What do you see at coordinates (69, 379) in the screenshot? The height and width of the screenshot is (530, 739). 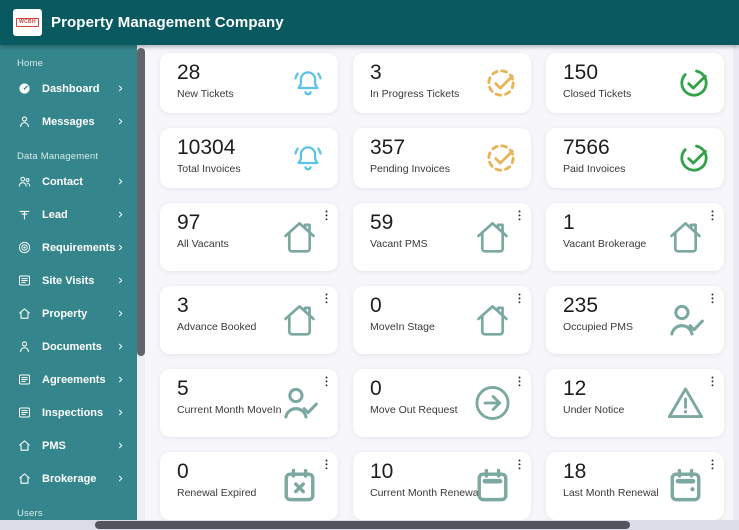 I see `sidebar-item-agreements: Agreements` at bounding box center [69, 379].